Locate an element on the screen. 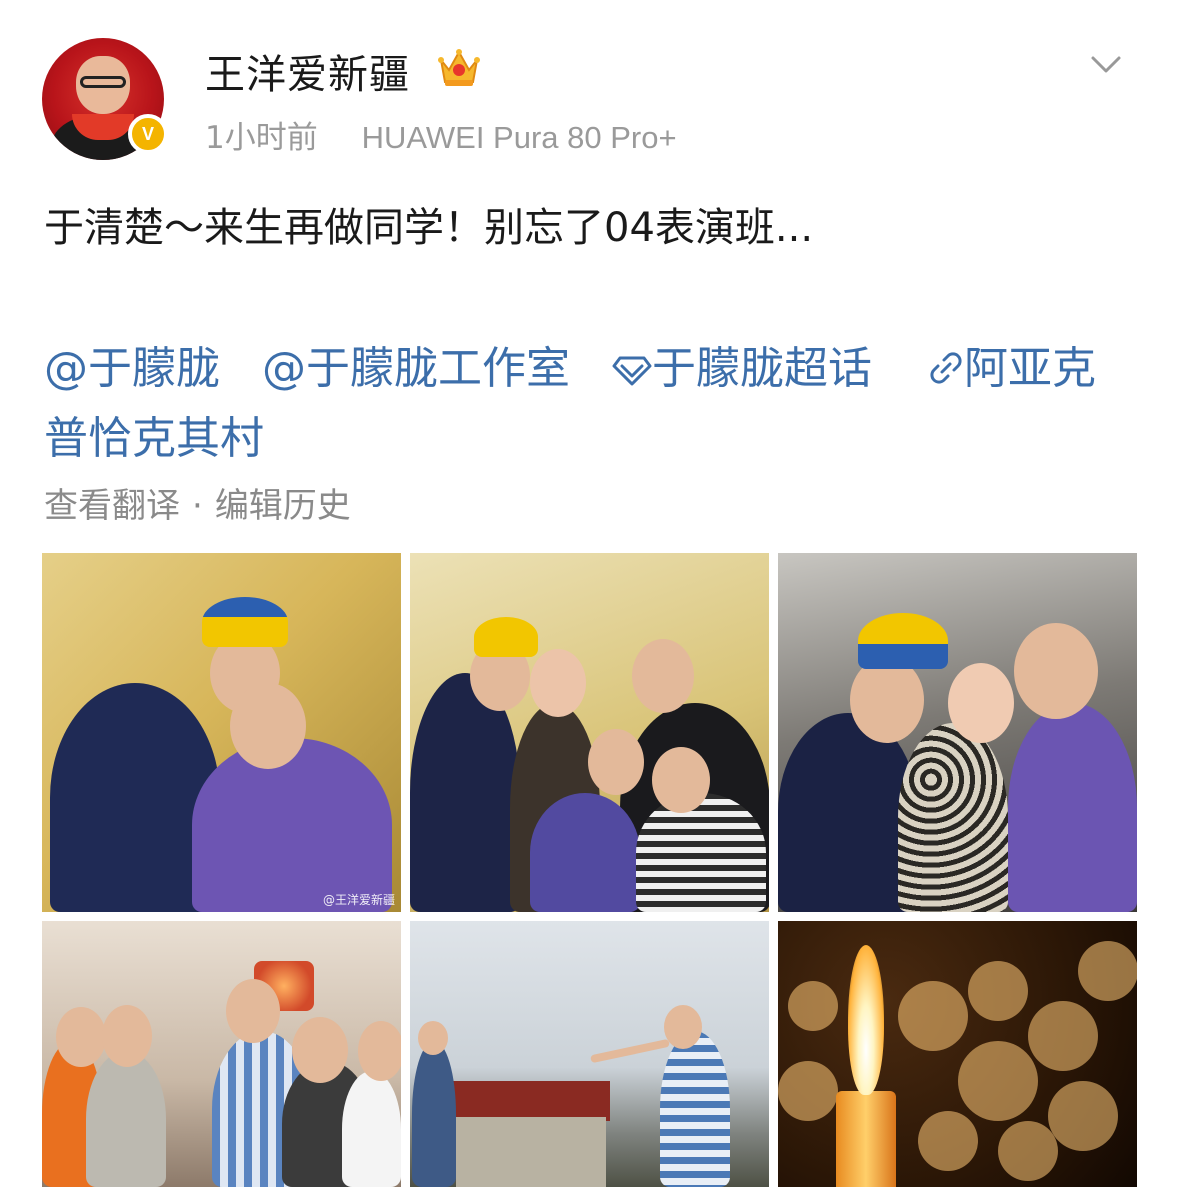  crown-icon is located at coordinates (459, 67).